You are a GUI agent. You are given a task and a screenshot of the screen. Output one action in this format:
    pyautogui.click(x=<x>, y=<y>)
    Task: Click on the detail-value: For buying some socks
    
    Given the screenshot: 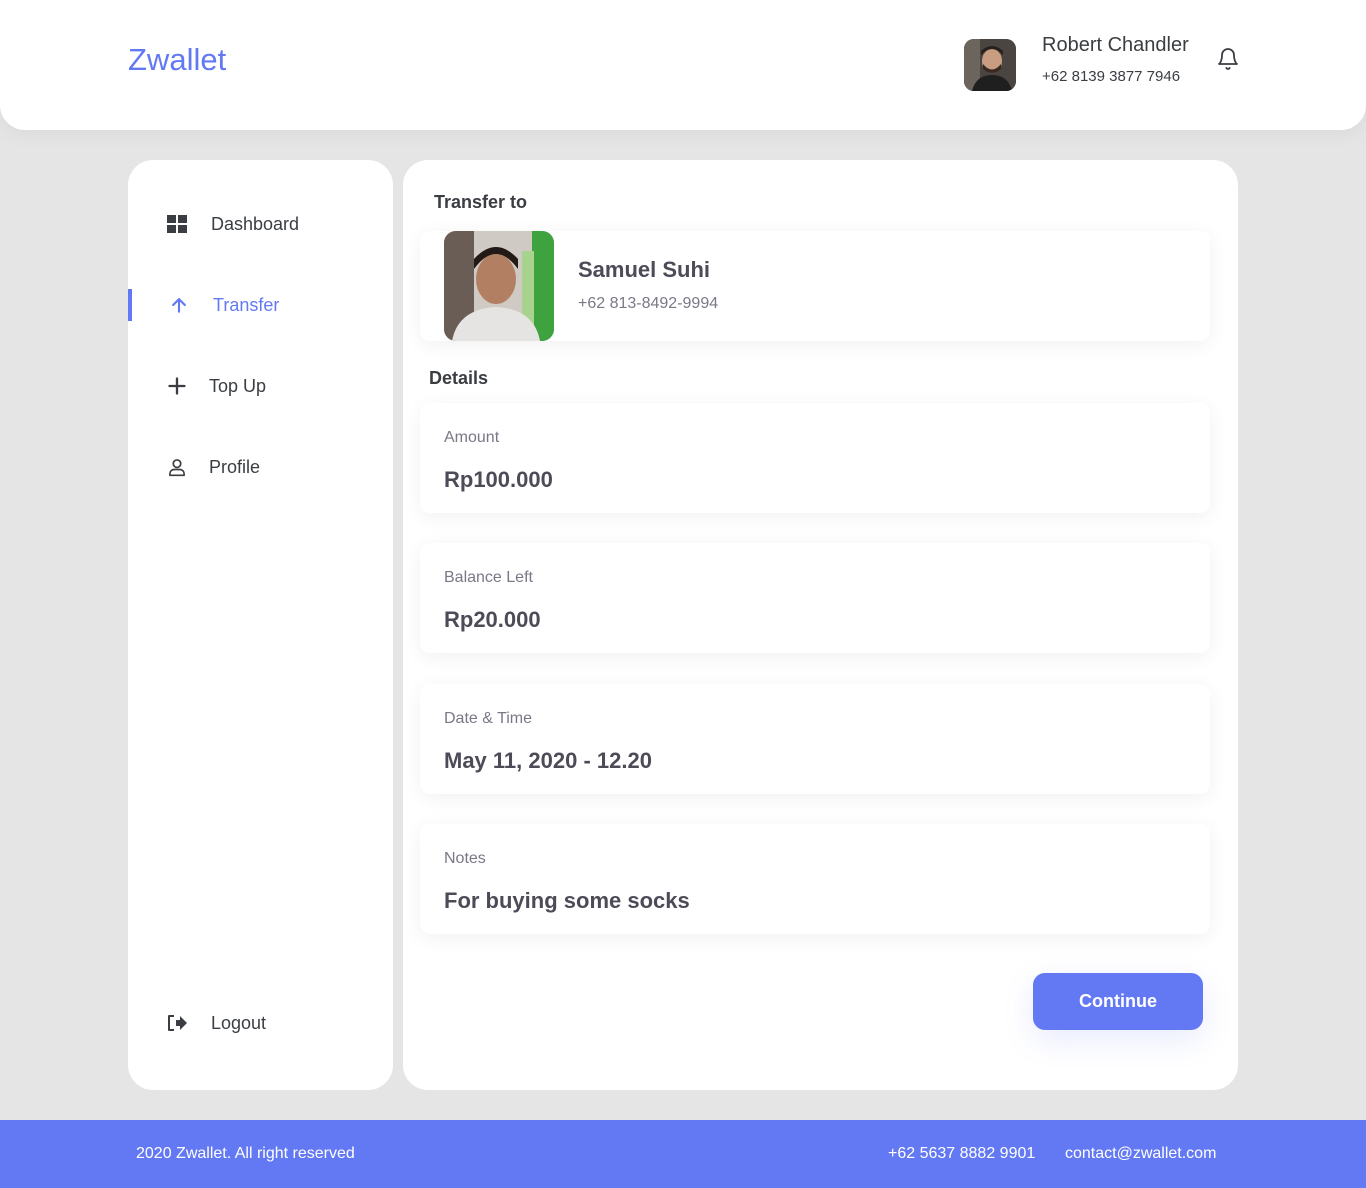 What is the action you would take?
    pyautogui.click(x=567, y=900)
    